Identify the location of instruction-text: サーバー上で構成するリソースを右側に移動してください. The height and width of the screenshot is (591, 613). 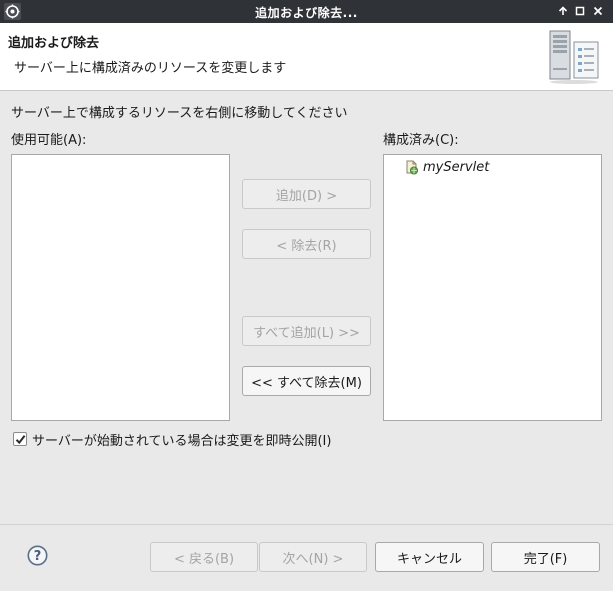
(179, 113).